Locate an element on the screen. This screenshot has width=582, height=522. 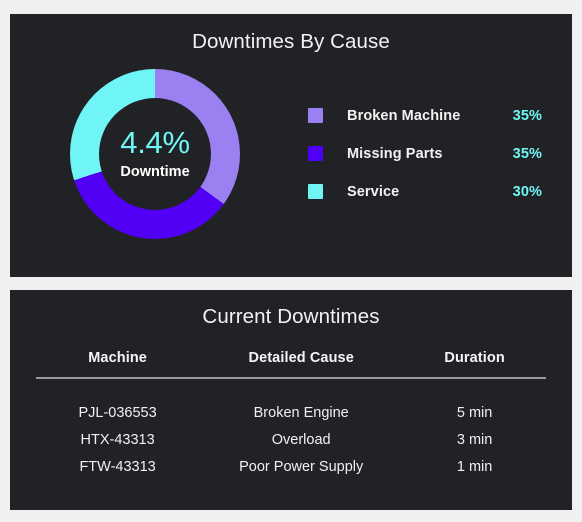
table-row: HTX-43313 Overload 3 min is located at coordinates (291, 440).